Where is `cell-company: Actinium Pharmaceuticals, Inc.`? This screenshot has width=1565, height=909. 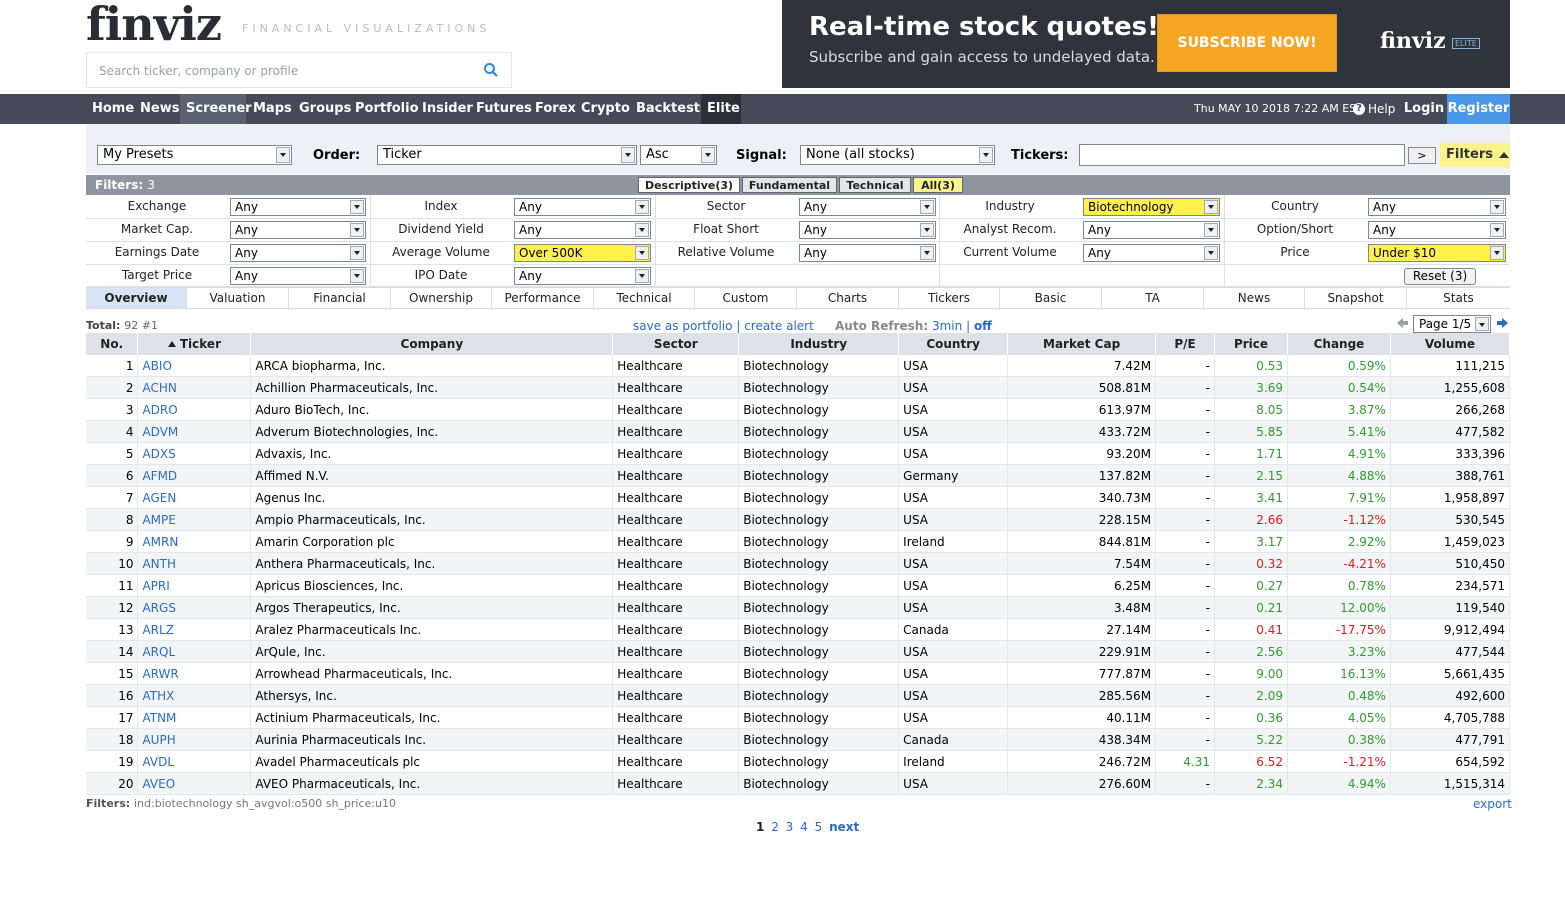
cell-company: Actinium Pharmaceuticals, Inc. is located at coordinates (432, 717).